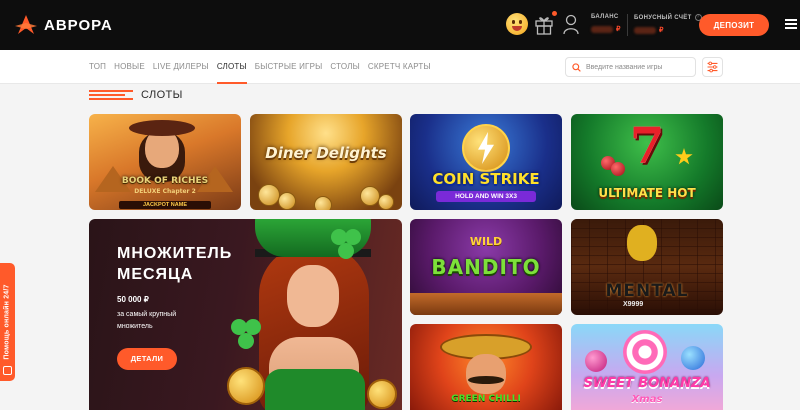 The height and width of the screenshot is (410, 800). Describe the element at coordinates (7, 370) in the screenshot. I see `chat-icon` at that location.